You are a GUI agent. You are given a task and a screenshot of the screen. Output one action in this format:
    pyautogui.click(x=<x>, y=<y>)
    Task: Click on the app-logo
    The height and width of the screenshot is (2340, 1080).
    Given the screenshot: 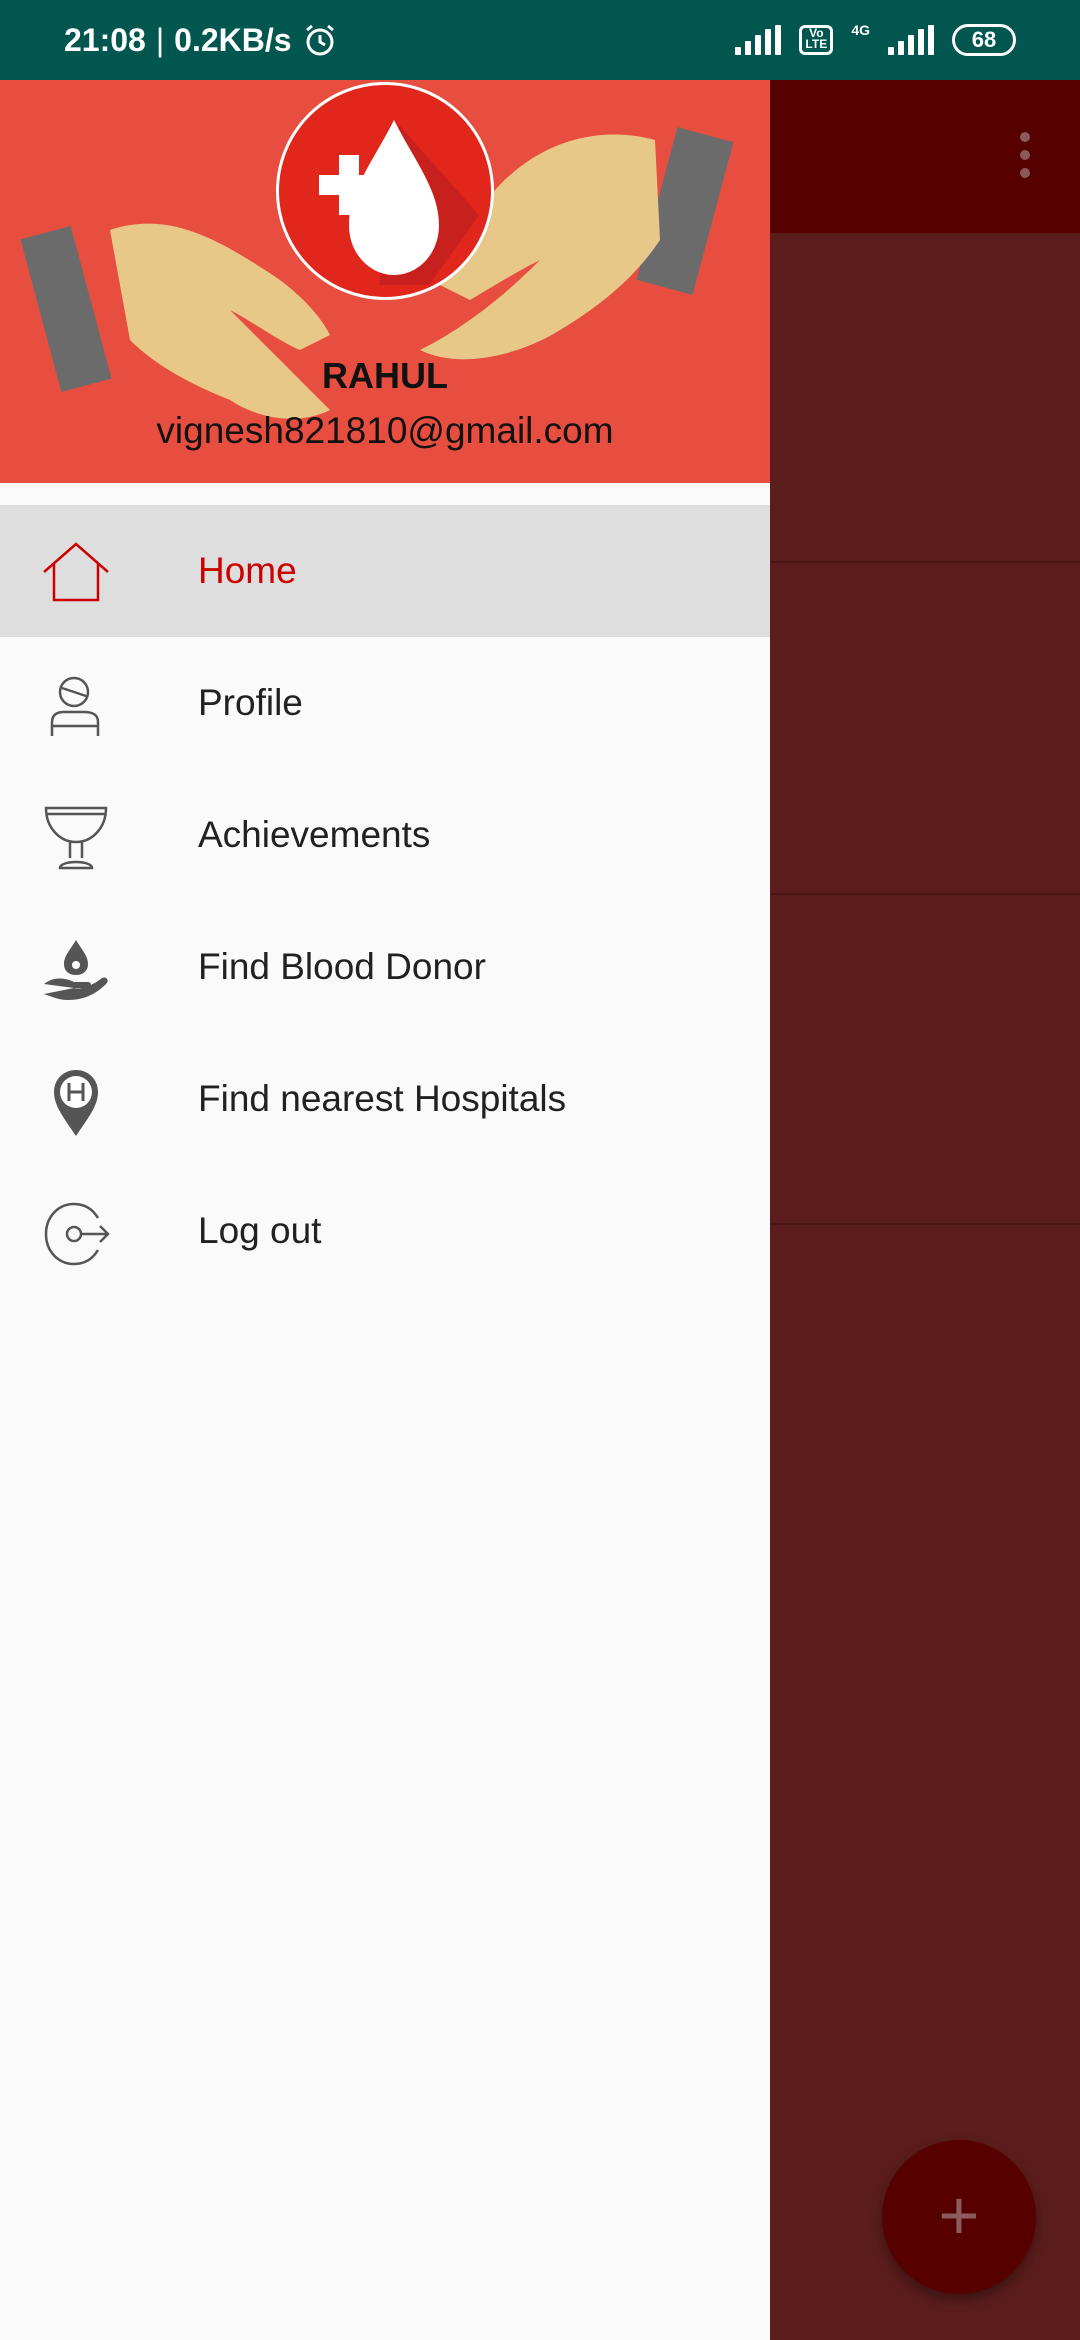 What is the action you would take?
    pyautogui.click(x=385, y=191)
    